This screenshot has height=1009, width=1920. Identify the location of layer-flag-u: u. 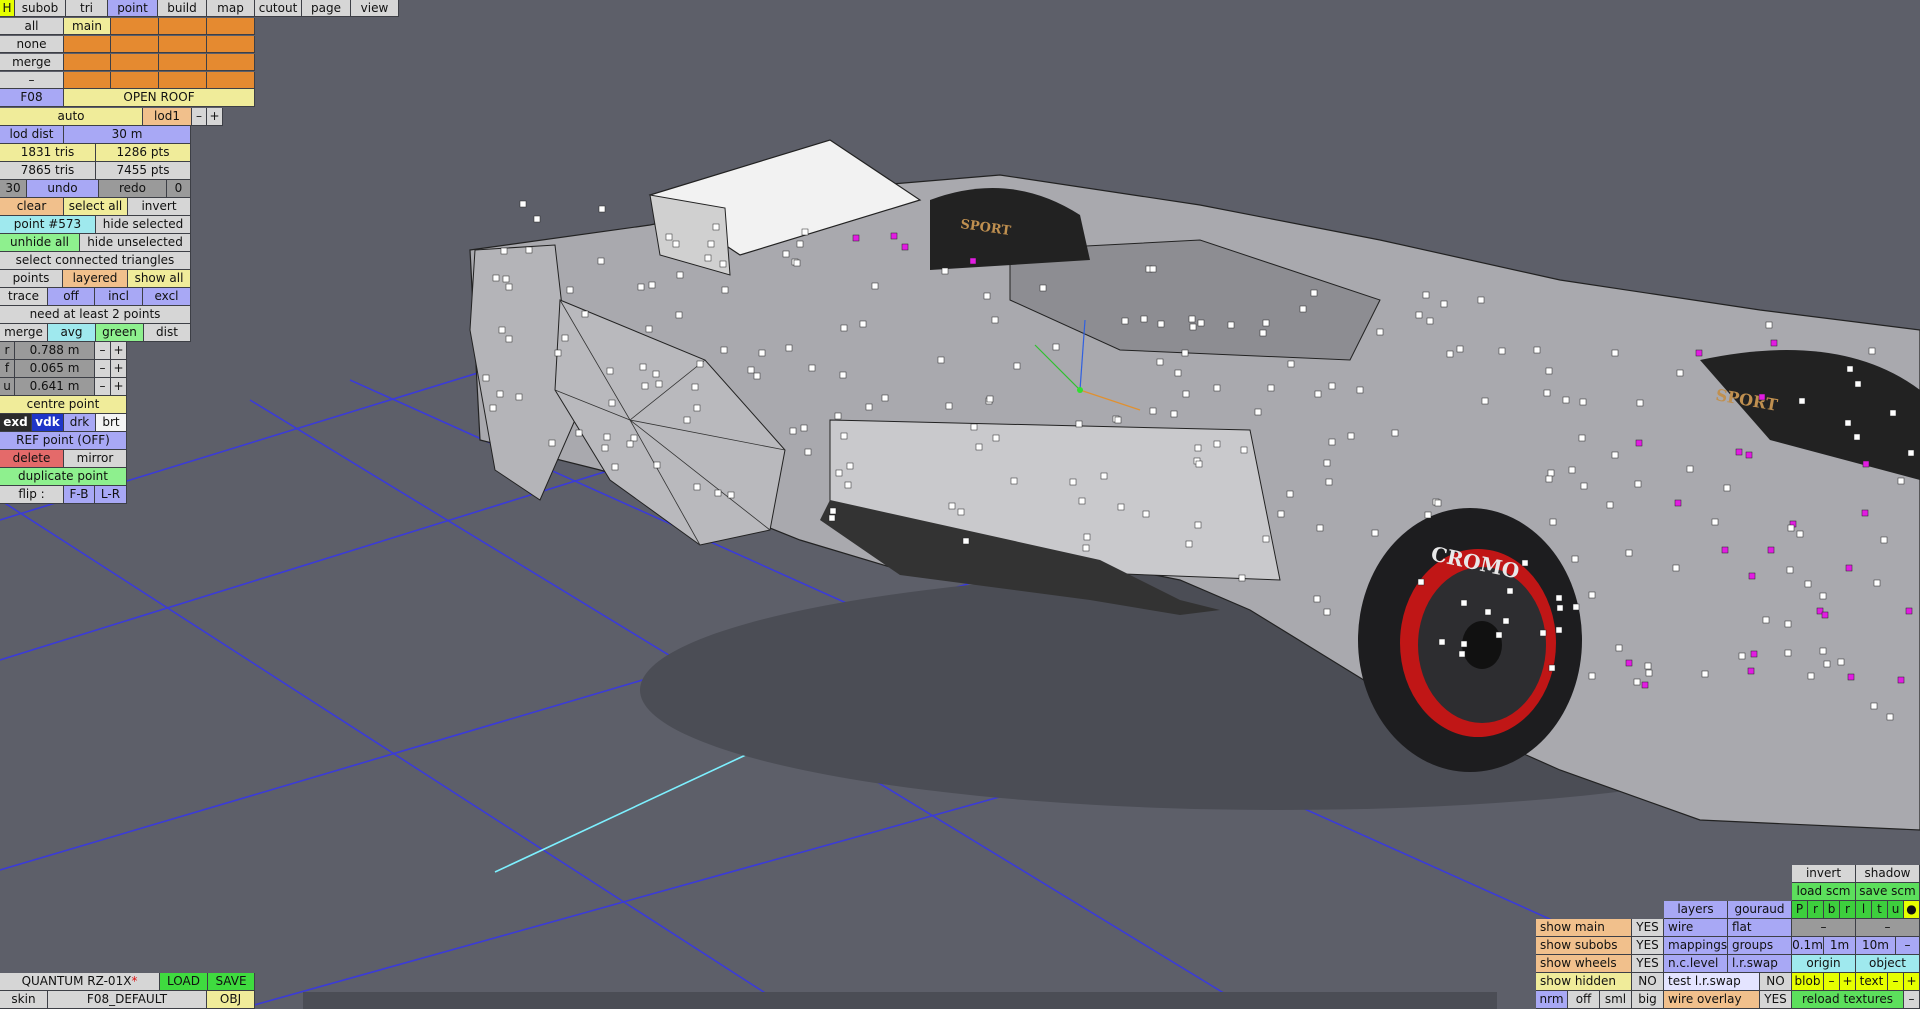
(1896, 910).